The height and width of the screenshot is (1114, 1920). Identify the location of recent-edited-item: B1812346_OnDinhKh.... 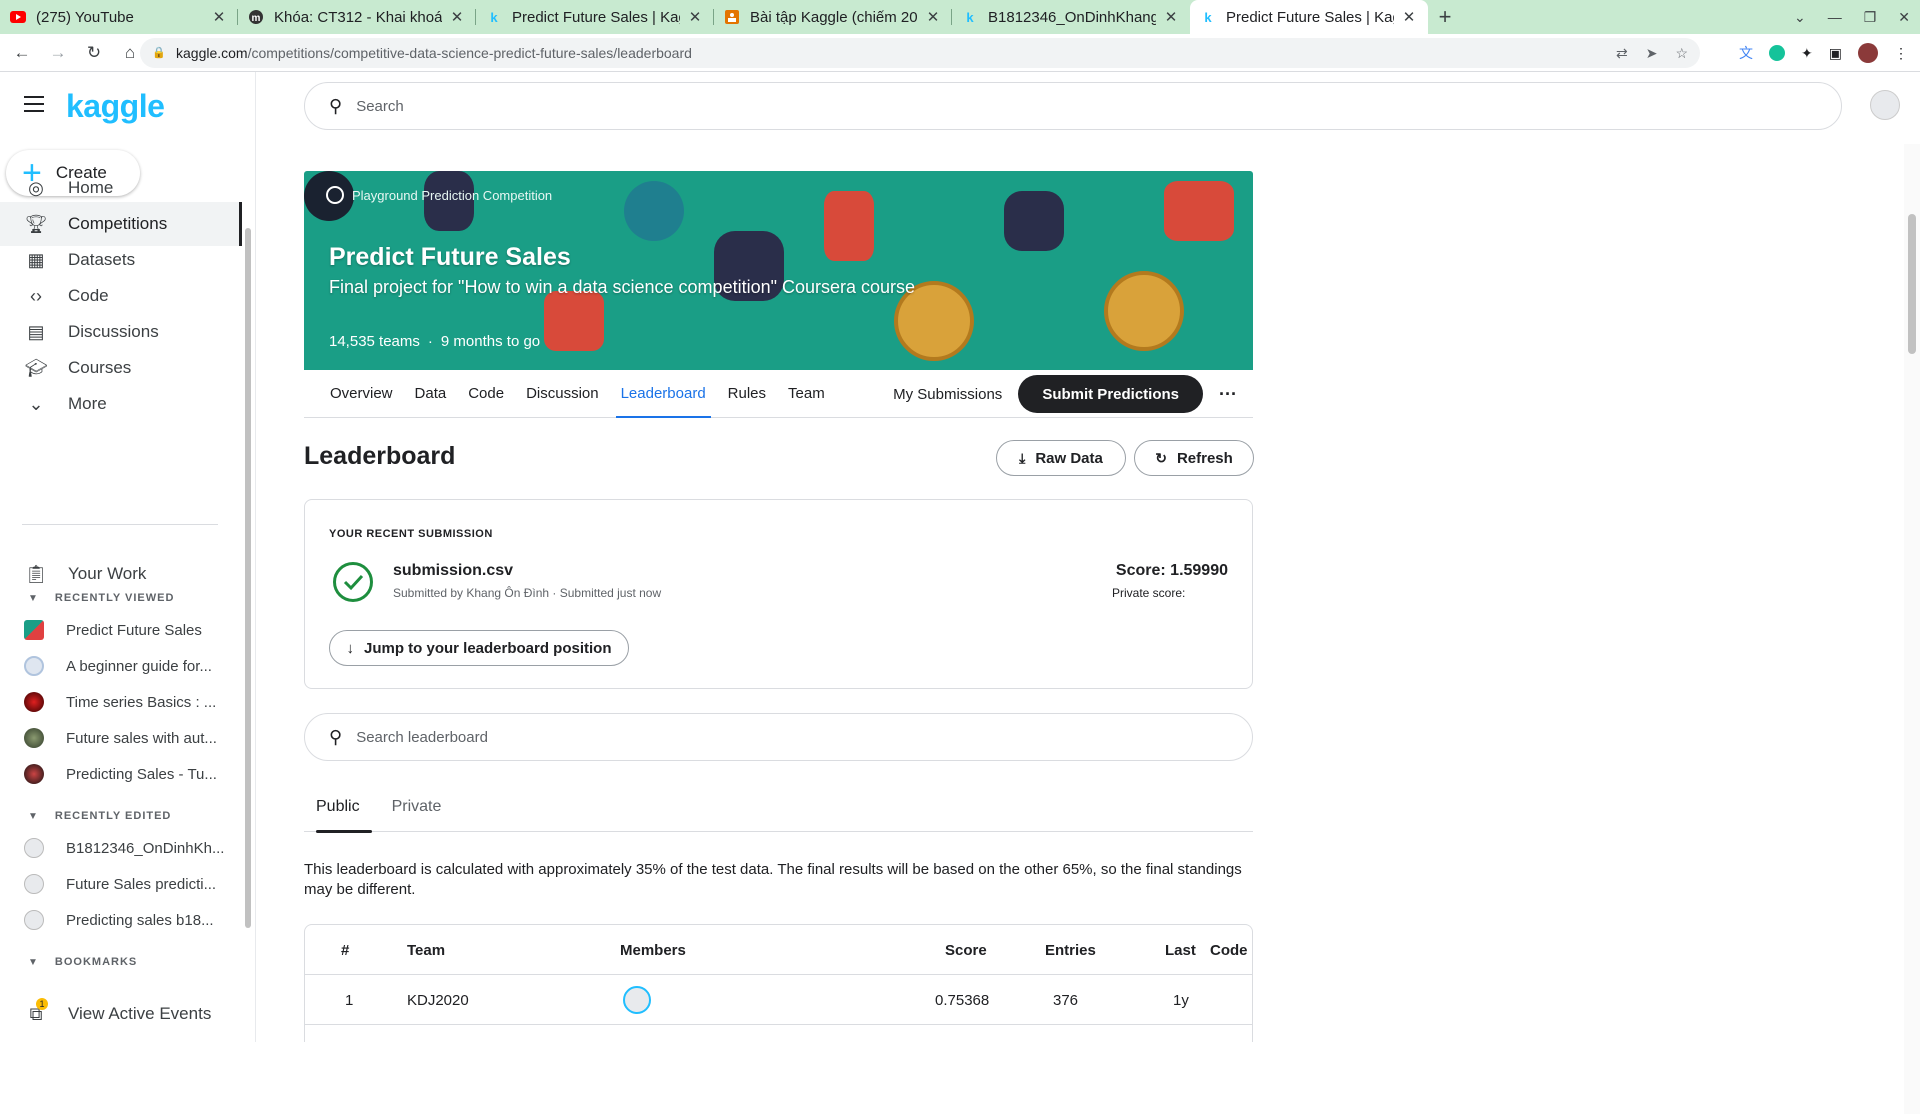
(120, 848).